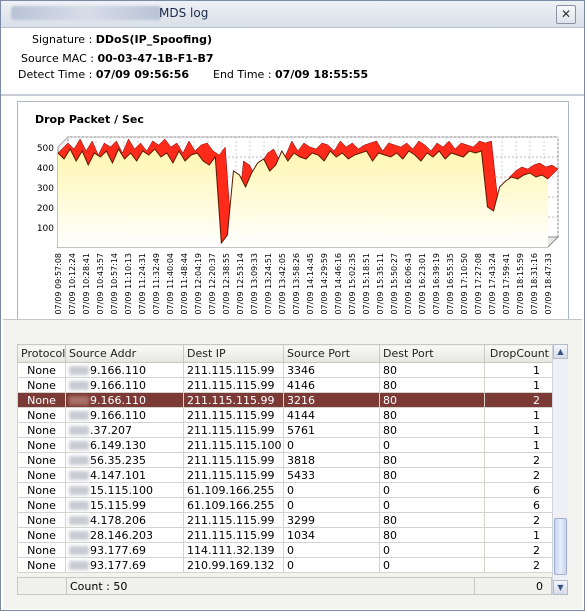 This screenshot has height=611, width=585. Describe the element at coordinates (103, 74) in the screenshot. I see `detect-time-row: Detect Time : 07/09 09:56:56` at that location.